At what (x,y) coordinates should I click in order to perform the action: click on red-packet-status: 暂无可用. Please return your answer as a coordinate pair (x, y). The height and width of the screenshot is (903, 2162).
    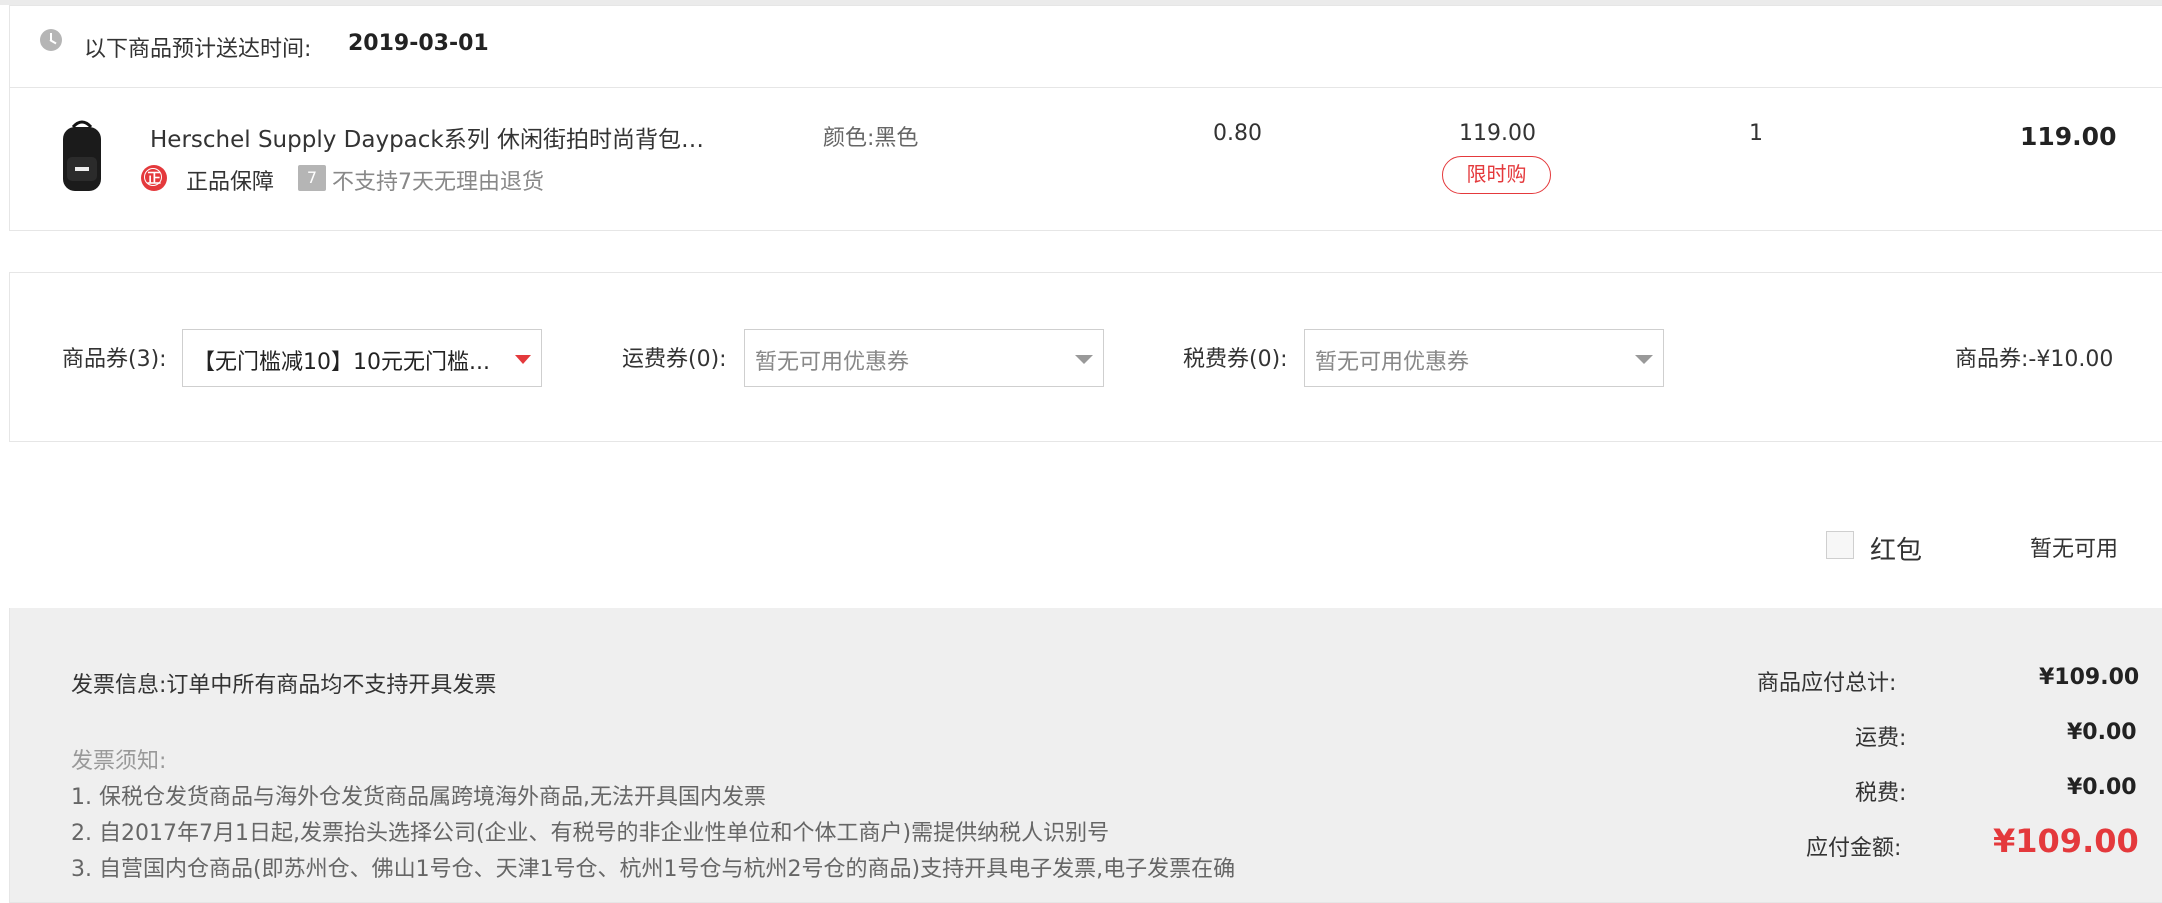
    Looking at the image, I should click on (2074, 549).